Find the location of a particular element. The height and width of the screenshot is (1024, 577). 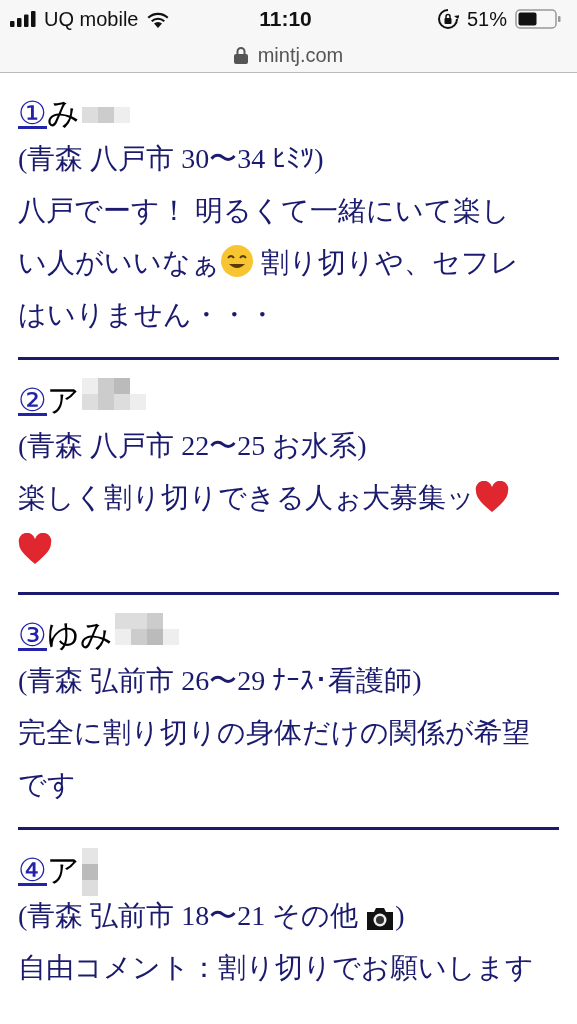

comment-text: はいりません・・・ is located at coordinates (147, 314).